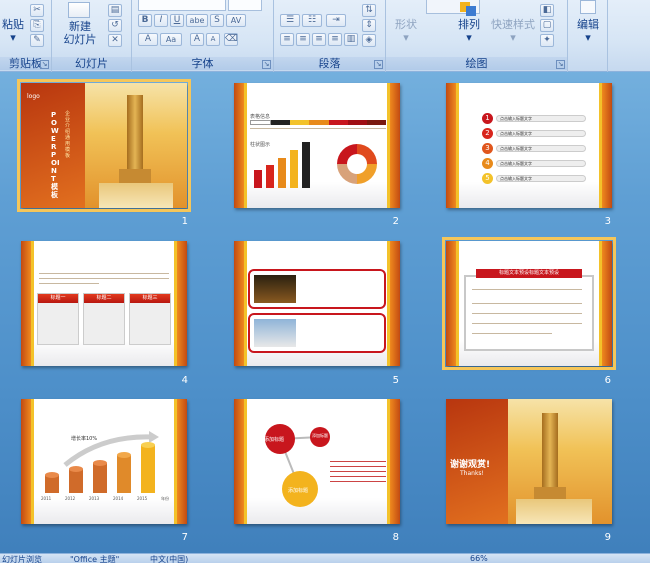 This screenshot has height=563, width=650. What do you see at coordinates (115, 10) in the screenshot?
I see `layout-icon: ▤` at bounding box center [115, 10].